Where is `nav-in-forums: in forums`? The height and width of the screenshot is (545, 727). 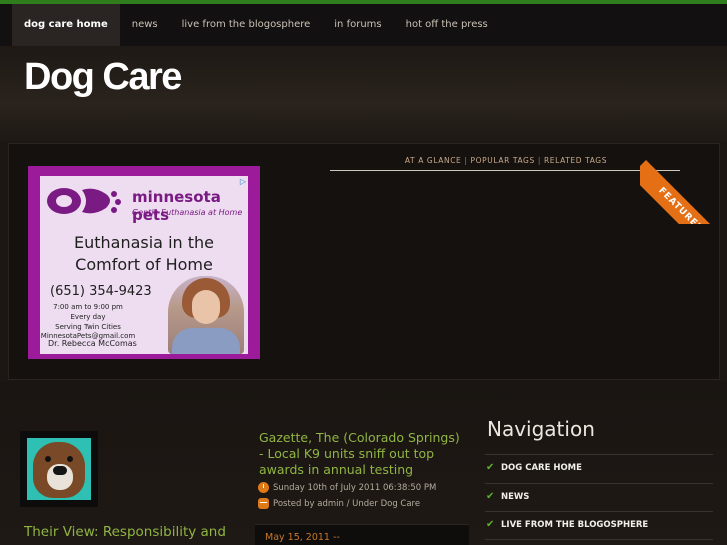 nav-in-forums: in forums is located at coordinates (357, 25).